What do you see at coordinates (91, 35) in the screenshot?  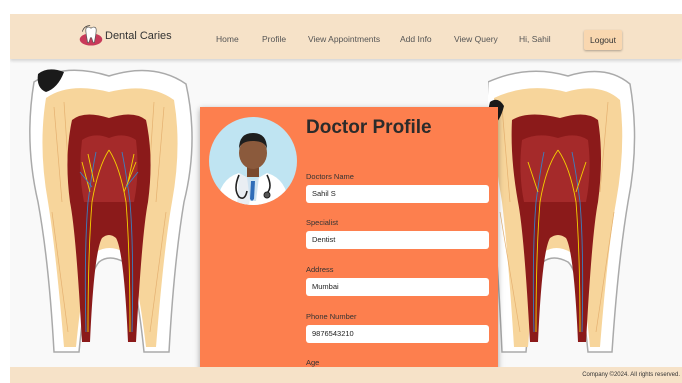 I see `tooth-logo-icon` at bounding box center [91, 35].